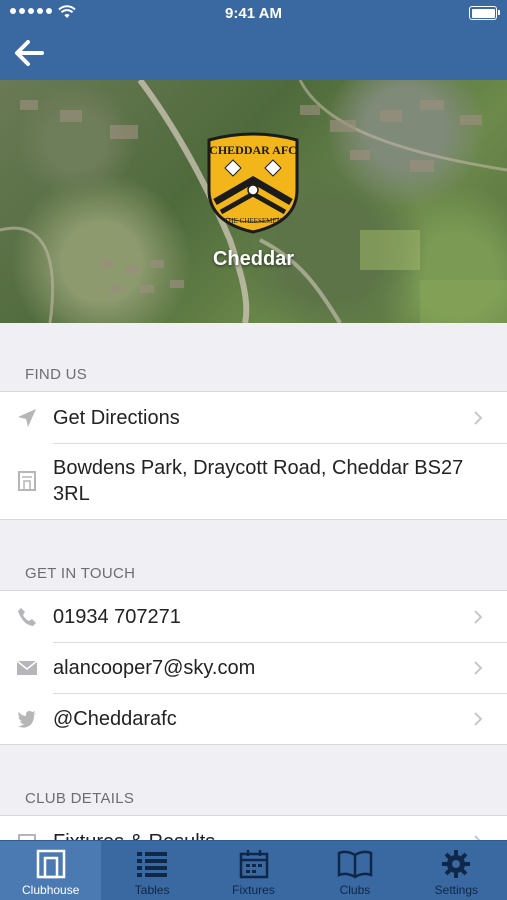 Image resolution: width=507 pixels, height=900 pixels. Describe the element at coordinates (50, 864) in the screenshot. I see `clubhouse-icon` at that location.